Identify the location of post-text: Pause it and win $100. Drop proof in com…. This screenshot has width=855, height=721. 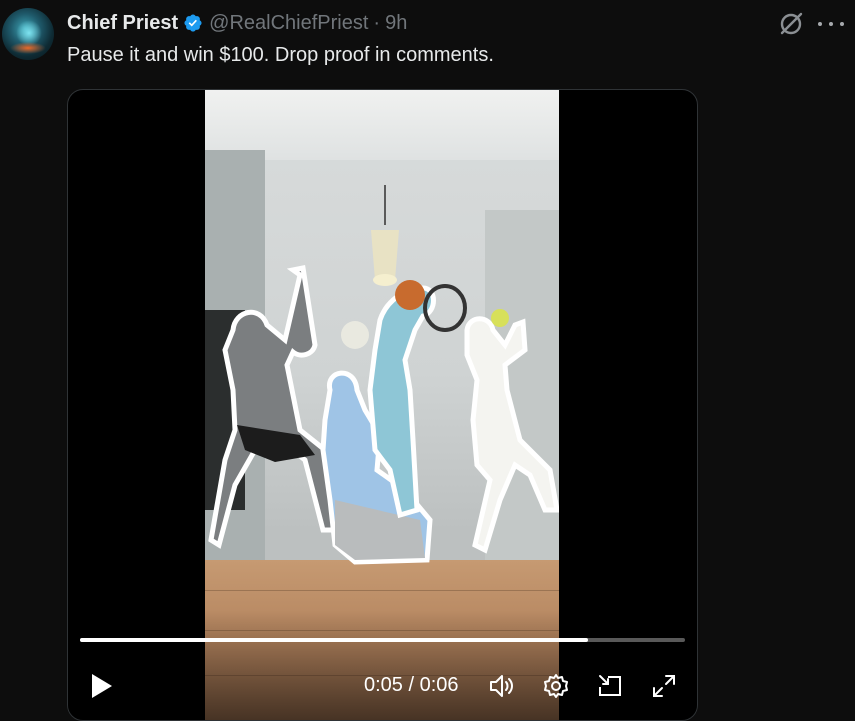
(280, 55).